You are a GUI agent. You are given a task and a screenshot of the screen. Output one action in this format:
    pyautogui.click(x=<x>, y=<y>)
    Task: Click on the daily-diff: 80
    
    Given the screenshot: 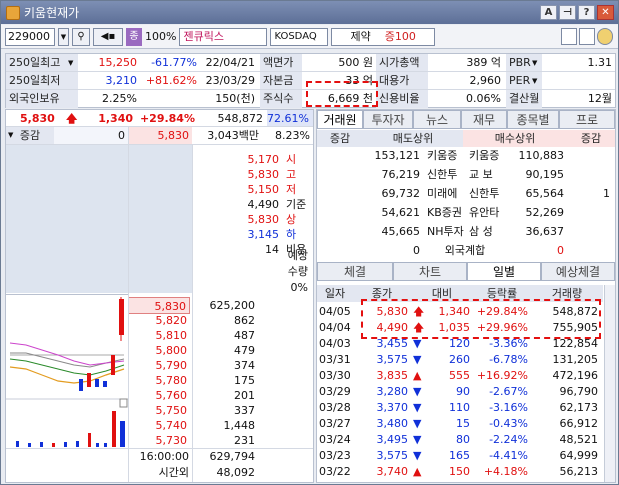 What is the action you would take?
    pyautogui.click(x=463, y=439)
    